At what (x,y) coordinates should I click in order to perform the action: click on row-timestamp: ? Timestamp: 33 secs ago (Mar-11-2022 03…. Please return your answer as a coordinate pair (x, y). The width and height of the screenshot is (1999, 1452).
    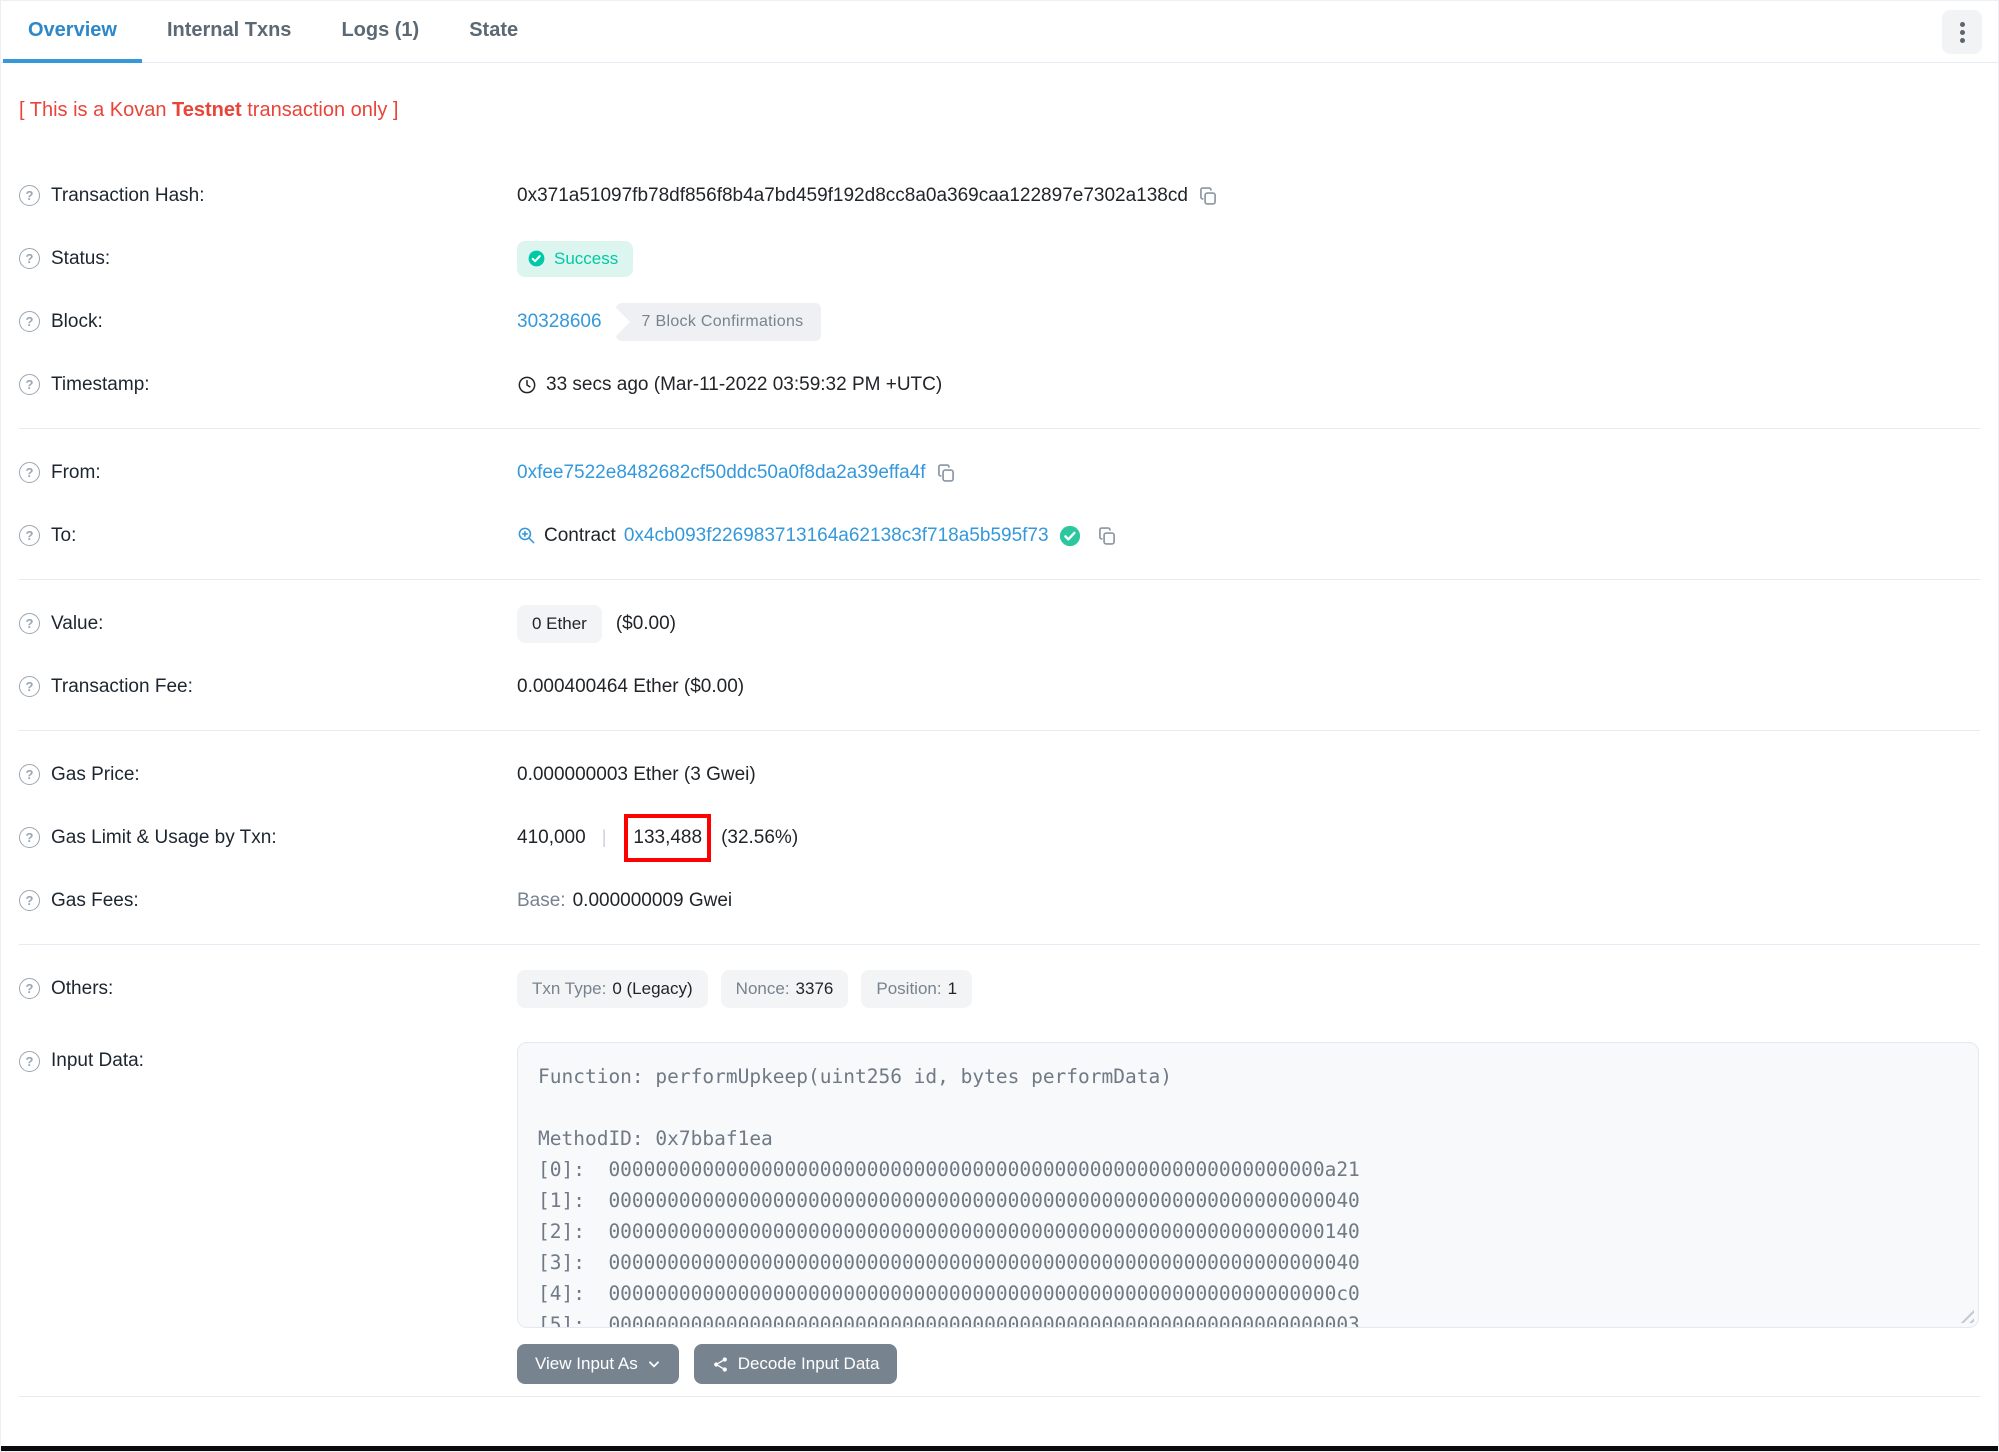
    Looking at the image, I should click on (999, 384).